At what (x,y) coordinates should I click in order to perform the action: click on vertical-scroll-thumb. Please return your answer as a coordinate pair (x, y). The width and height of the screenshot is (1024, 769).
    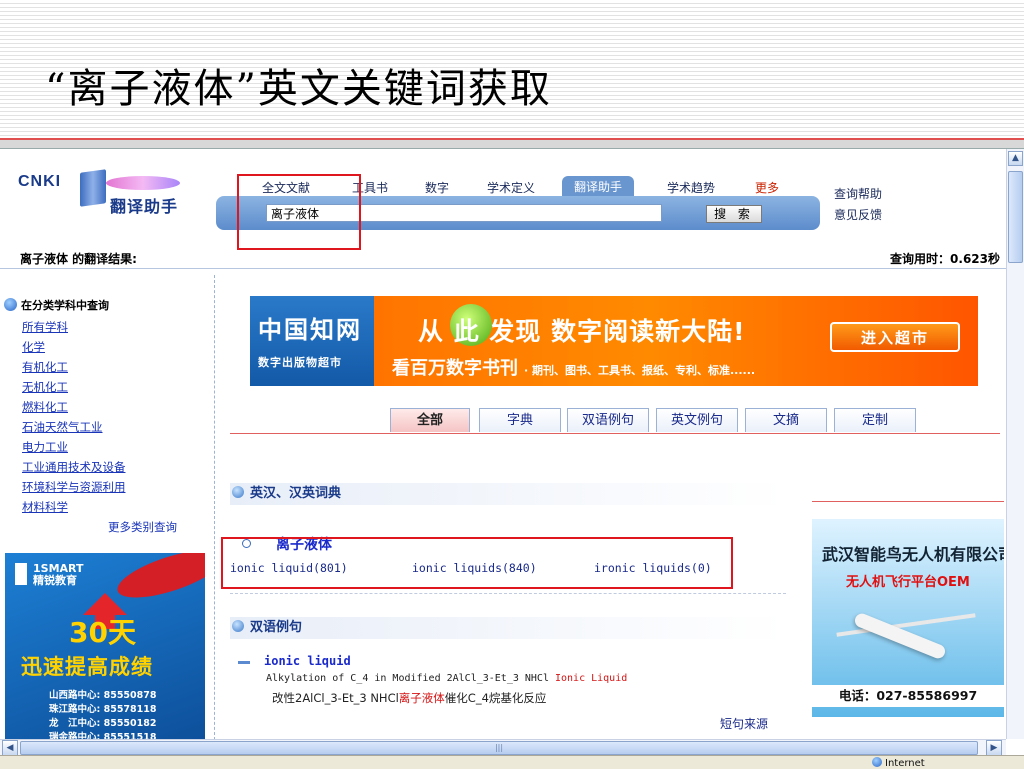
    Looking at the image, I should click on (1015, 217).